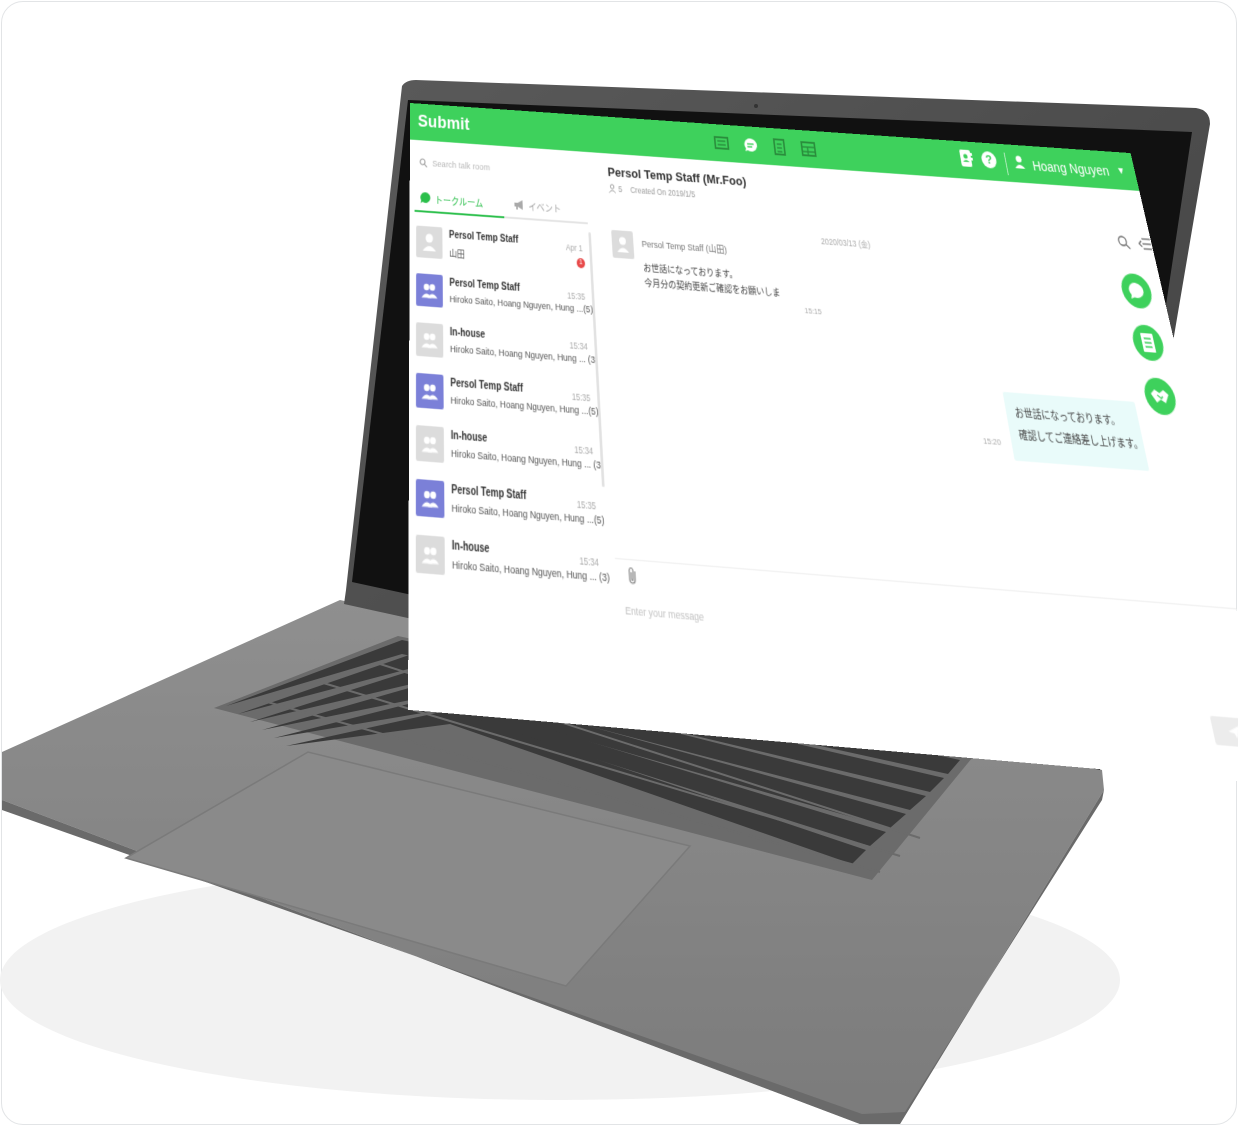 This screenshot has width=1238, height=1126. I want to click on search-box: Search talk room, so click(499, 168).